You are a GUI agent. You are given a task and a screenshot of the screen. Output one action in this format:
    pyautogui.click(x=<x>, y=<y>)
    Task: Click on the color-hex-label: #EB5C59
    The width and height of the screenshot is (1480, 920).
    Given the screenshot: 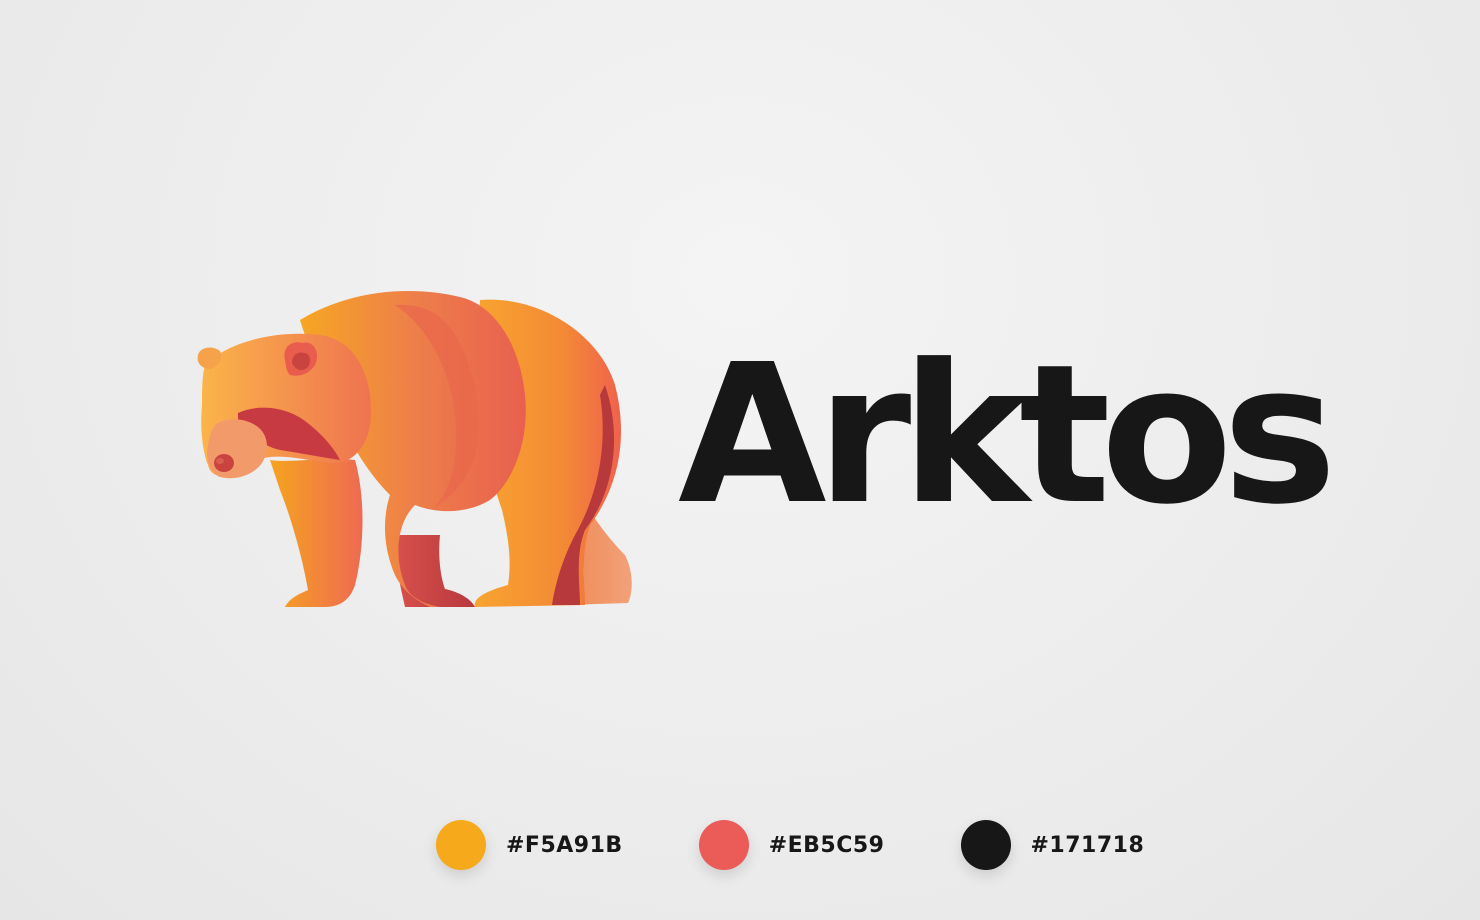 What is the action you would take?
    pyautogui.click(x=826, y=845)
    